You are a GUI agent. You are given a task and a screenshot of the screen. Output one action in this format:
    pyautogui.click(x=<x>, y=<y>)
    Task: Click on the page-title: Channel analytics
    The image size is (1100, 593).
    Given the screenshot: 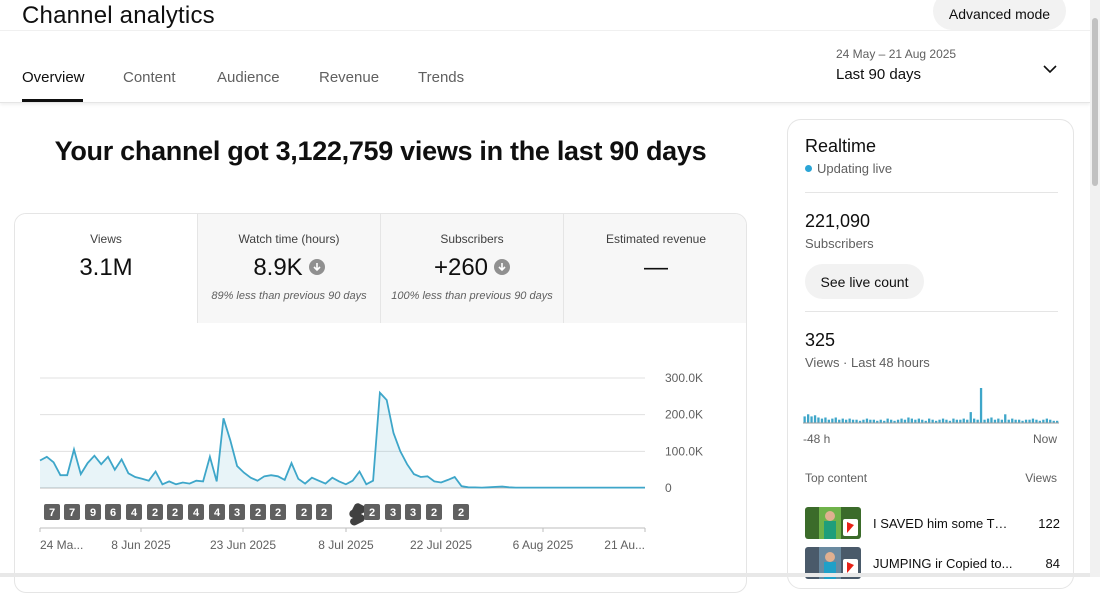 What is the action you would take?
    pyautogui.click(x=118, y=15)
    